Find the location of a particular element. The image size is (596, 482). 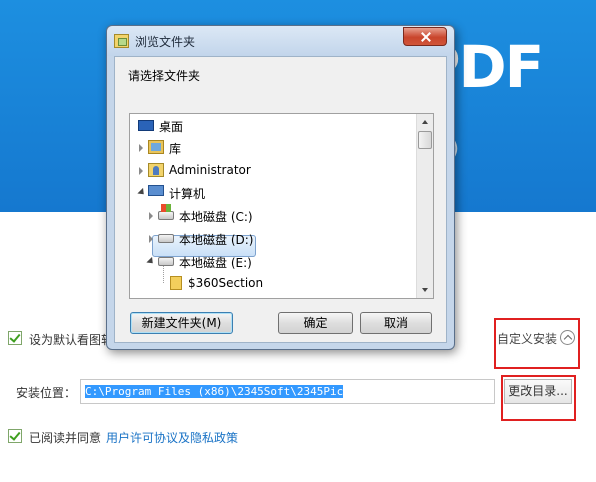

desktop-icon is located at coordinates (146, 125).